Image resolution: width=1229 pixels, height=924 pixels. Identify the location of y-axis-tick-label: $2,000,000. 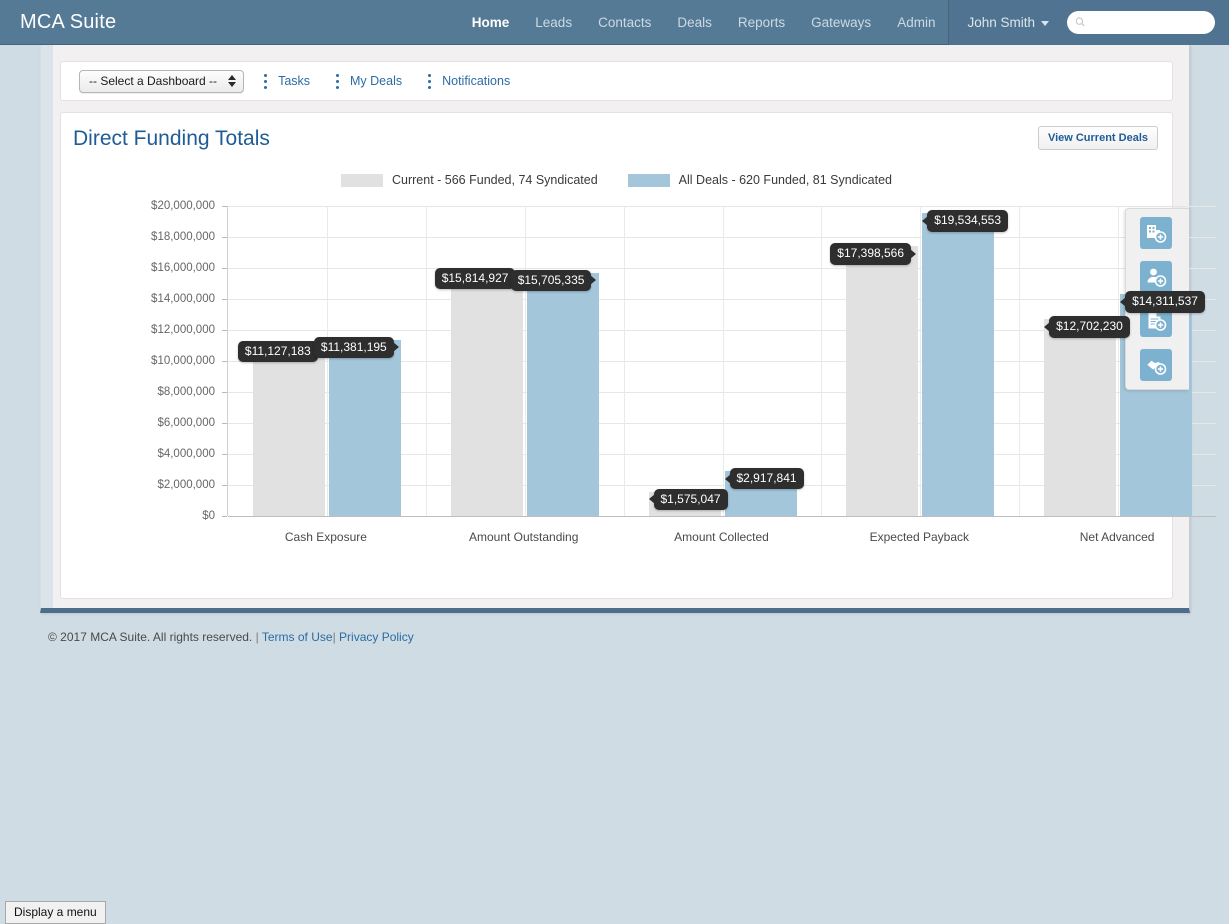
(186, 485).